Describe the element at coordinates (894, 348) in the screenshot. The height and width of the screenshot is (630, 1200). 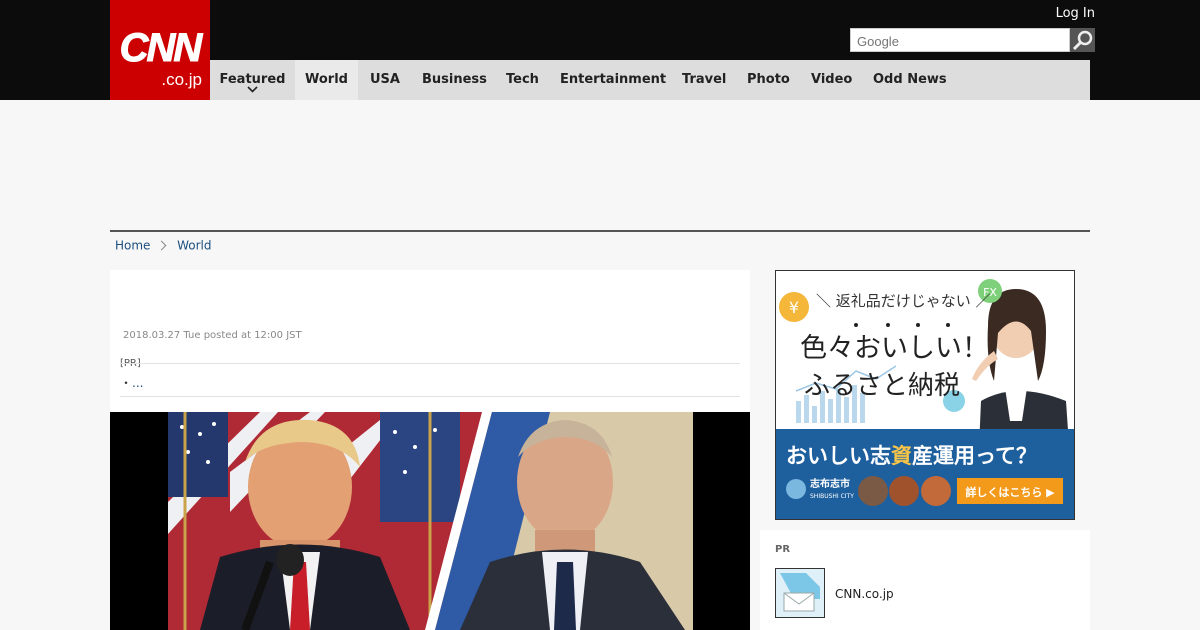
I see `ad-headline-1: 色々おいしい！` at that location.